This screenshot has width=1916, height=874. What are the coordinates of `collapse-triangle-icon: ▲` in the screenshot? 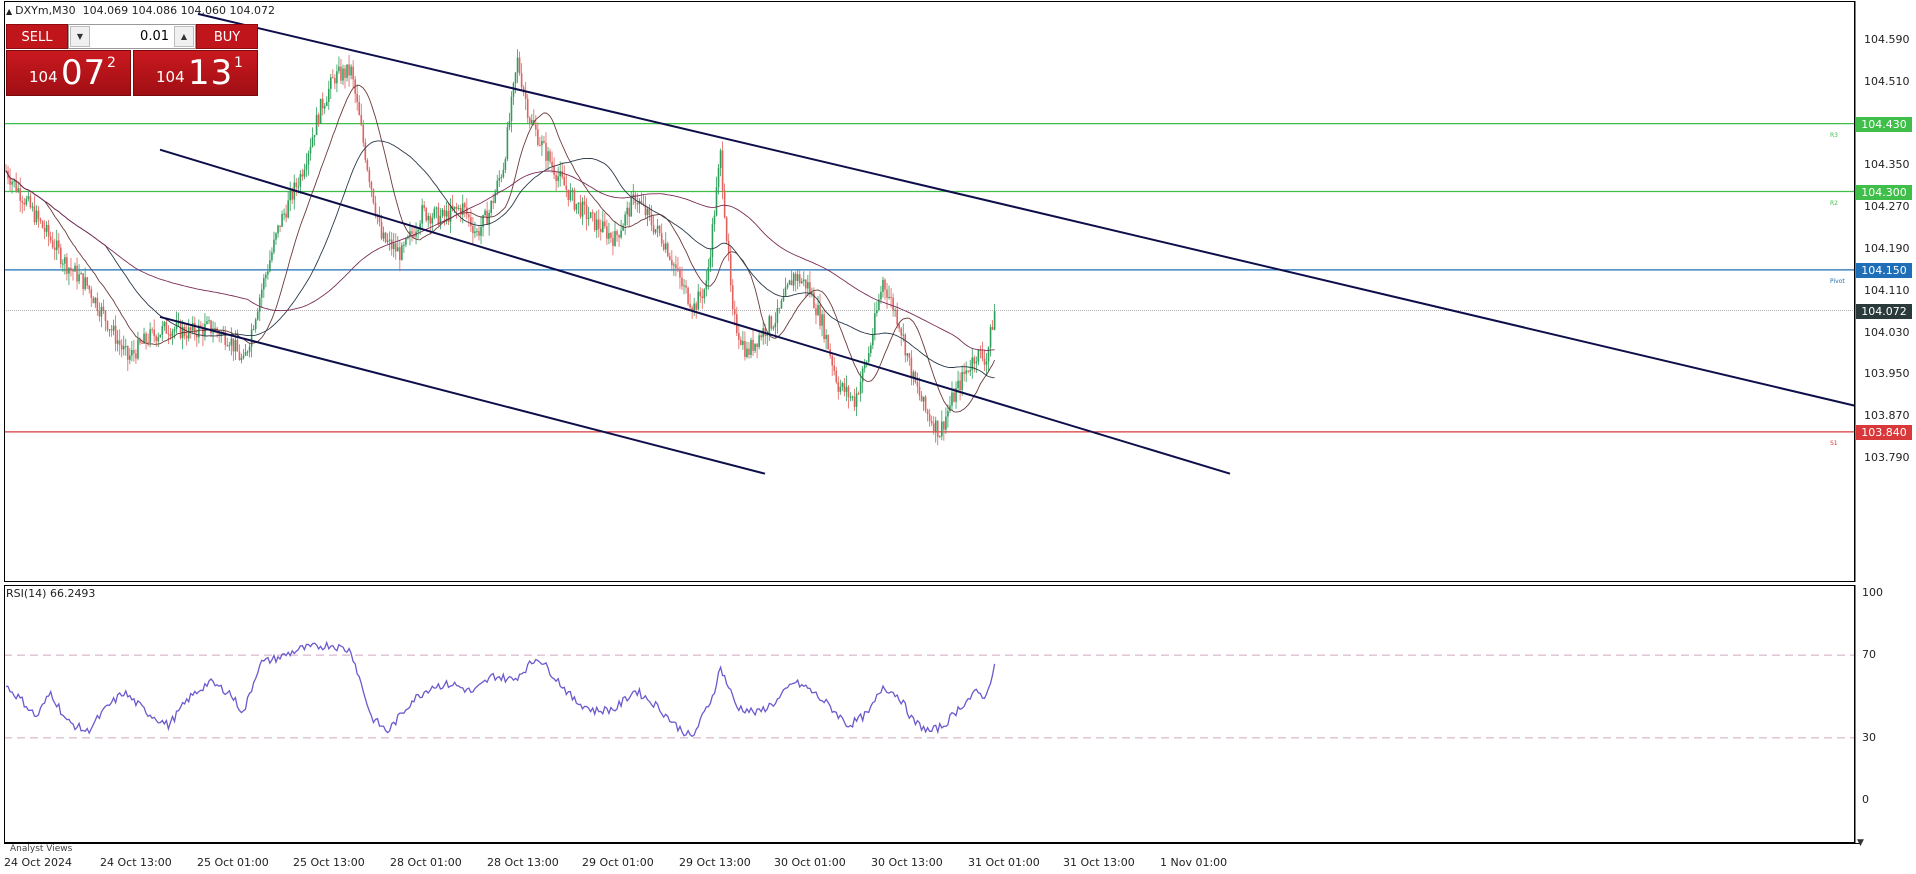 It's located at (9, 11).